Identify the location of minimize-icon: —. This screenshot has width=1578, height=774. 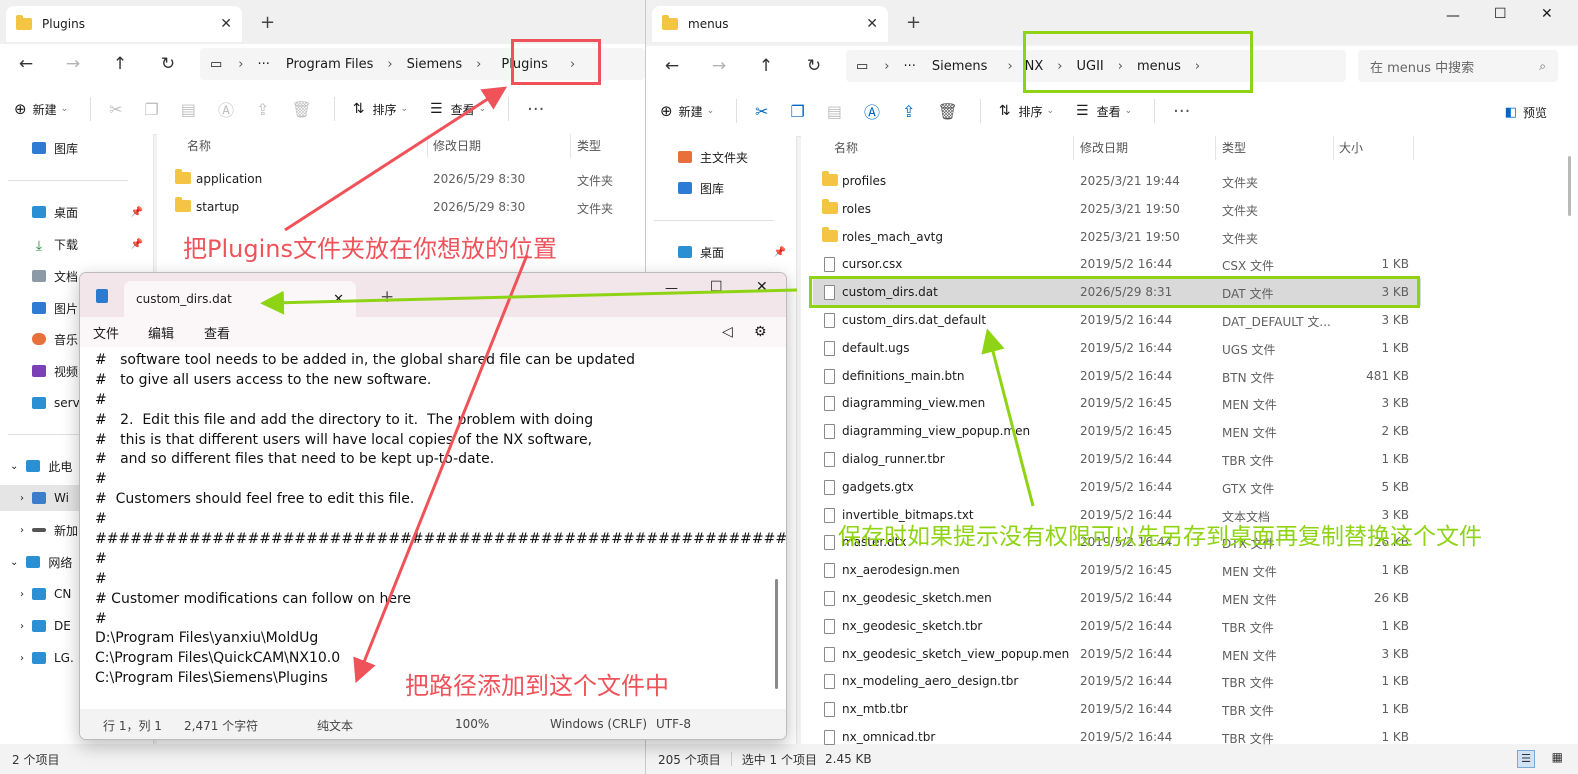
(671, 288).